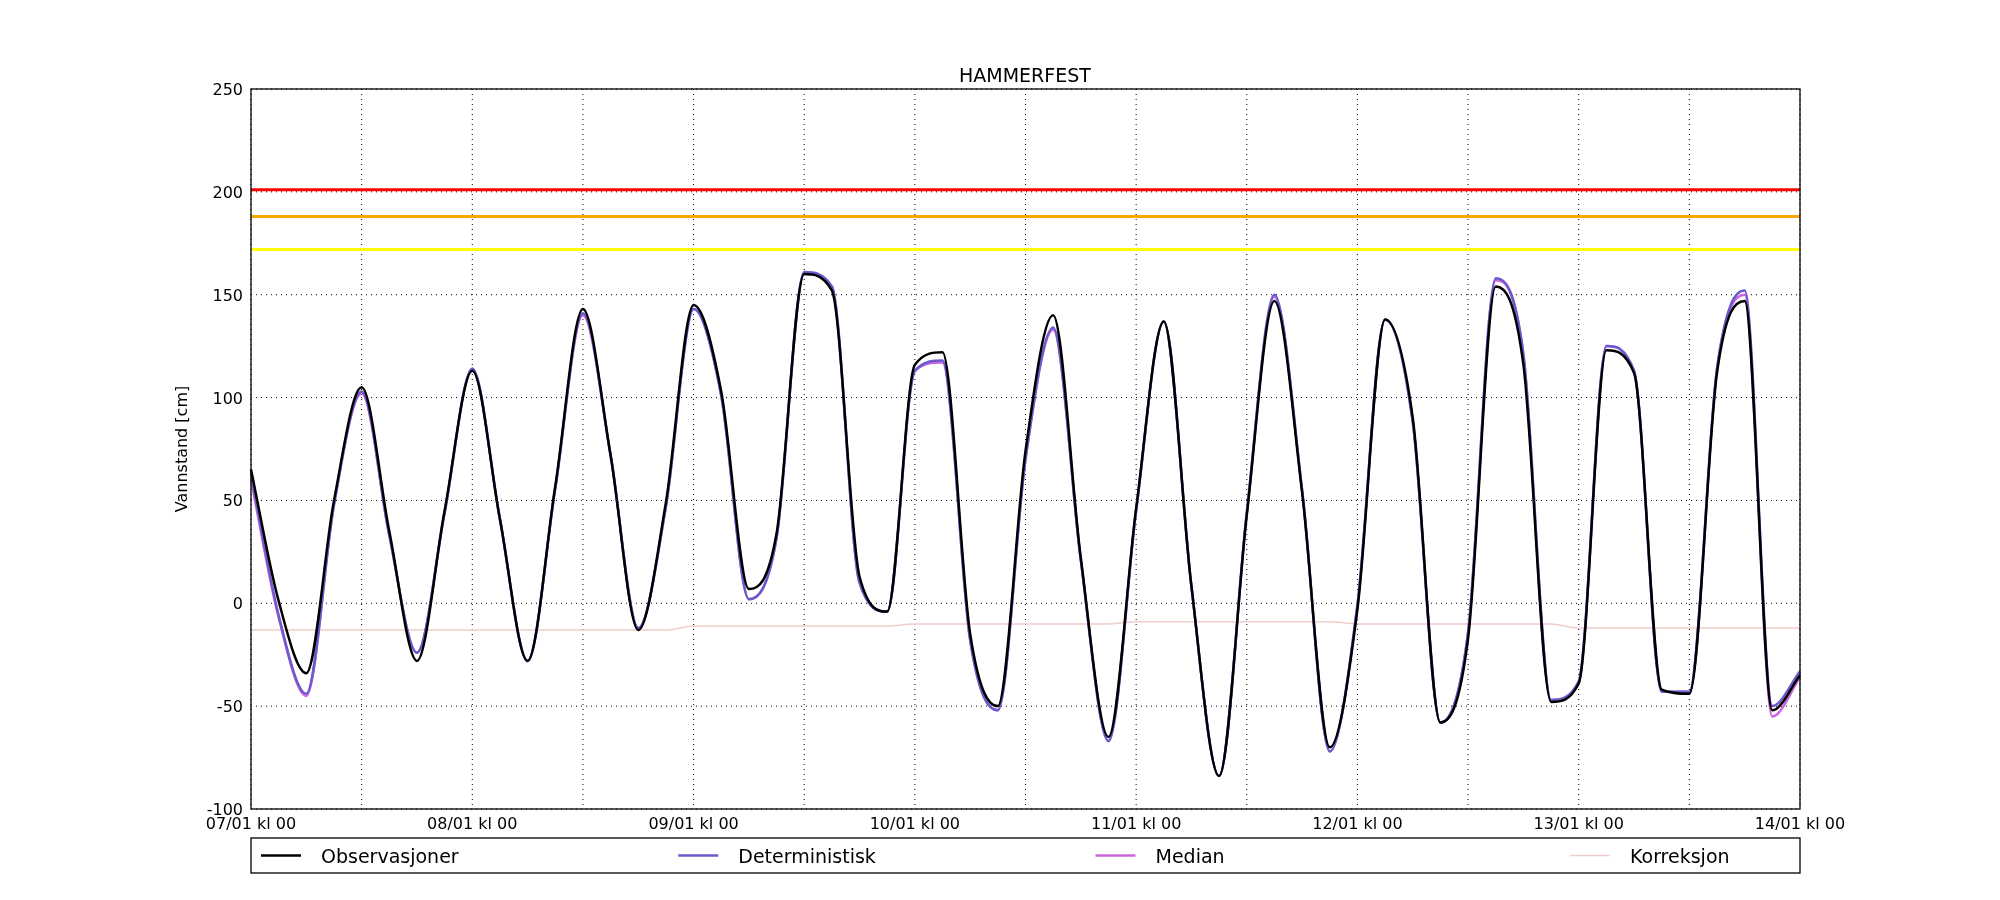 This screenshot has height=900, width=2000. I want to click on x-tick-label: 08/01 kl 00, so click(472, 823).